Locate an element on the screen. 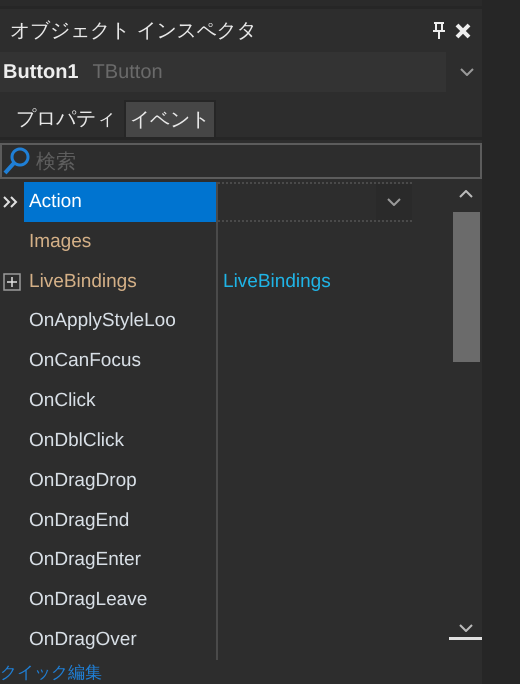 The width and height of the screenshot is (520, 684). tab: イベント is located at coordinates (170, 118).